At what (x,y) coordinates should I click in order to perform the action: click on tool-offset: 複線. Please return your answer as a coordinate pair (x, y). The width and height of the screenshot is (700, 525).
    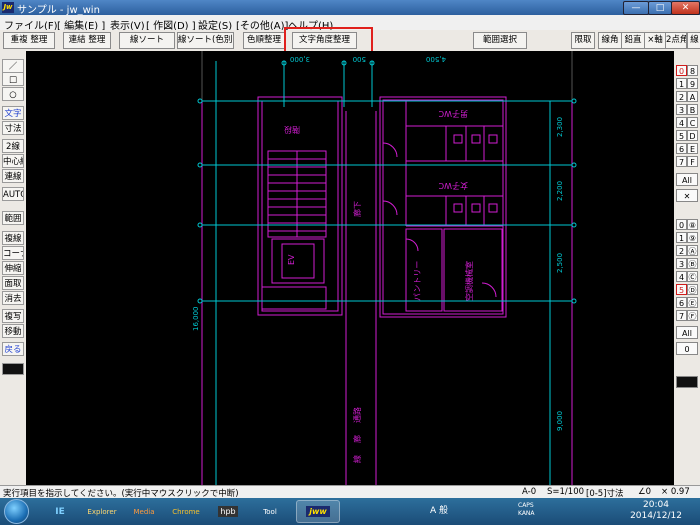
    Looking at the image, I should click on (13, 238).